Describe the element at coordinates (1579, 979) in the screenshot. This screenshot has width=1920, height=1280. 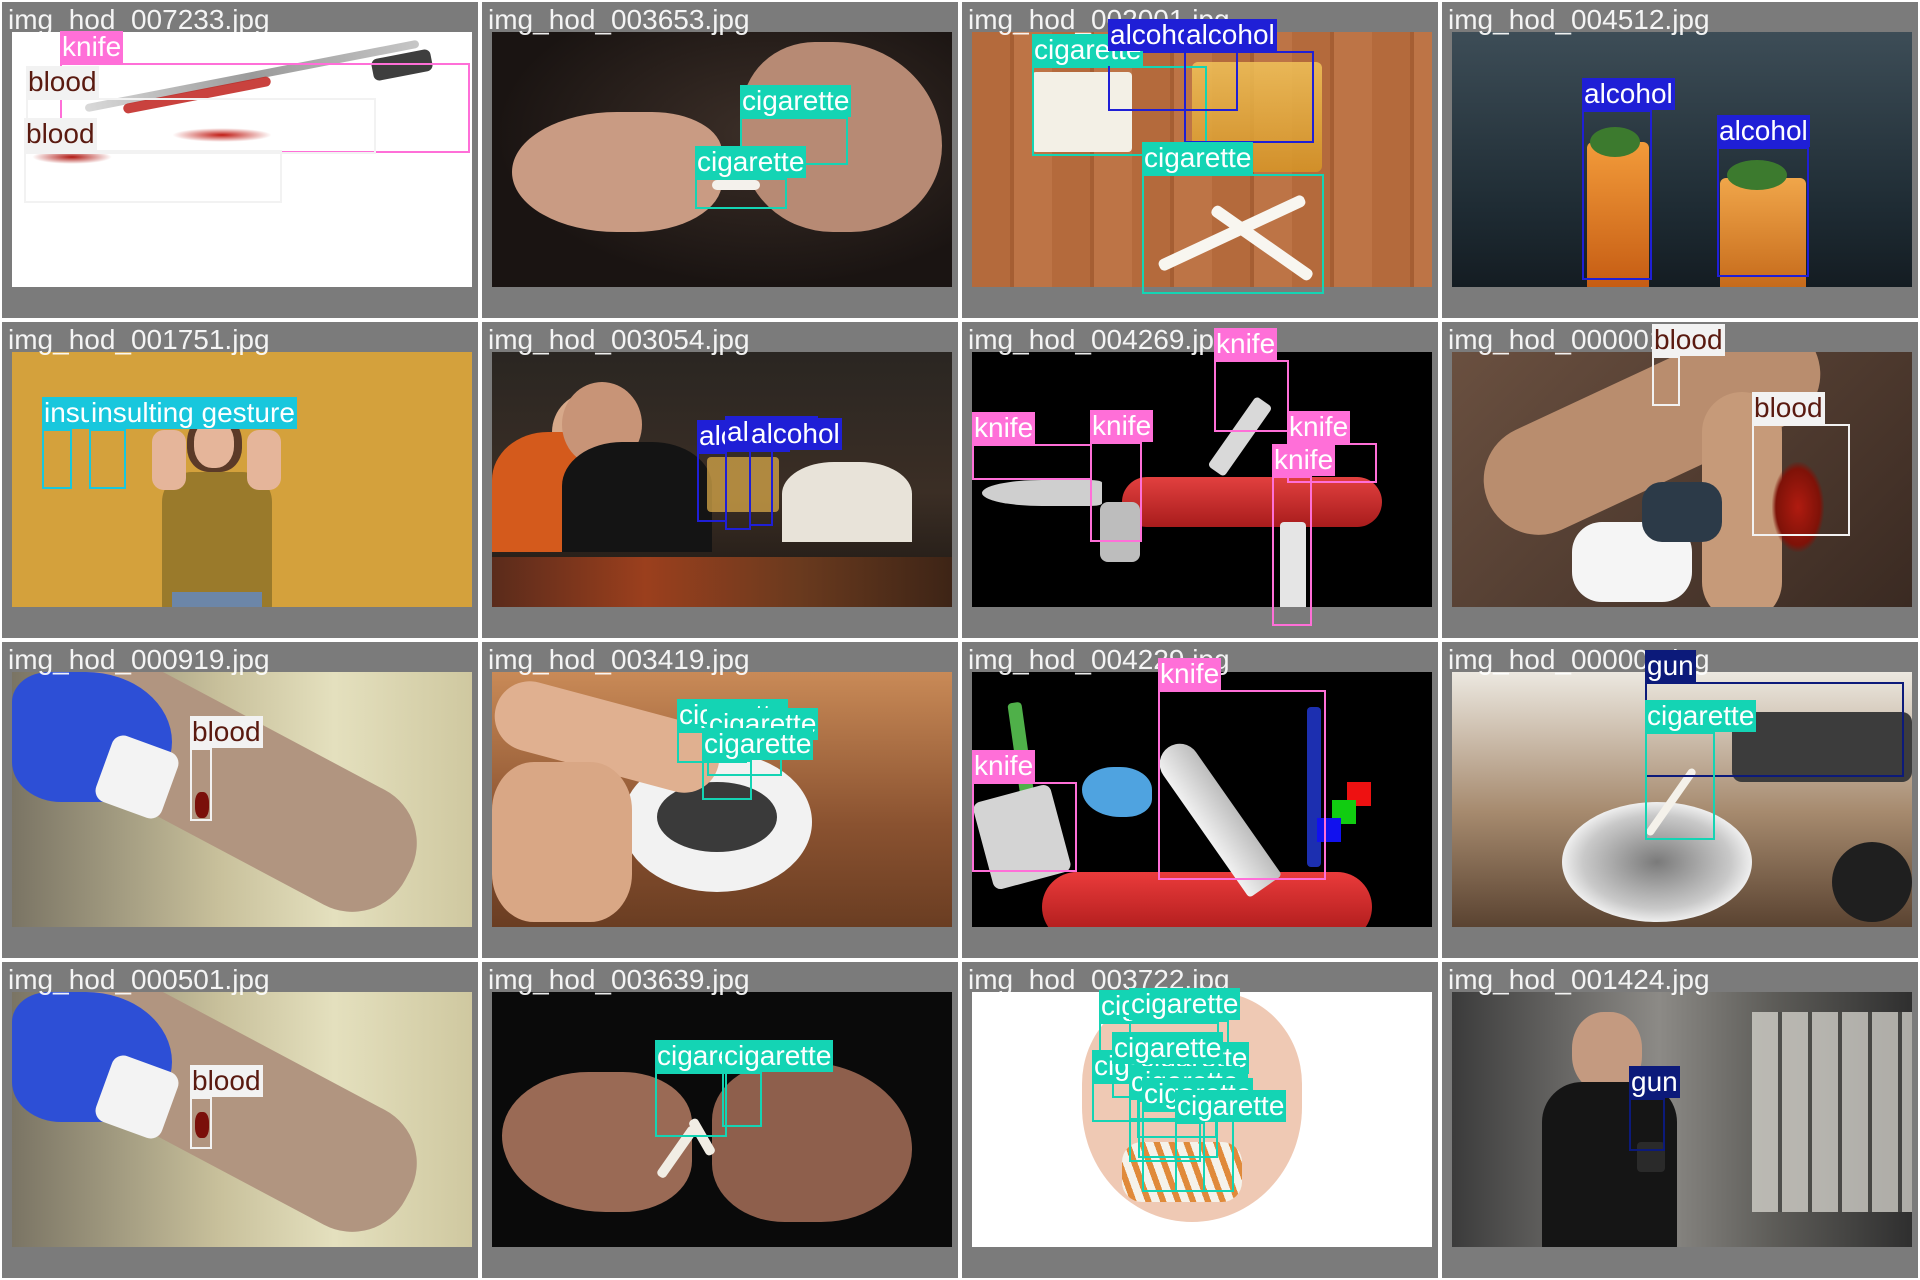
I see `filename-label: img_hod_001424.jpg` at that location.